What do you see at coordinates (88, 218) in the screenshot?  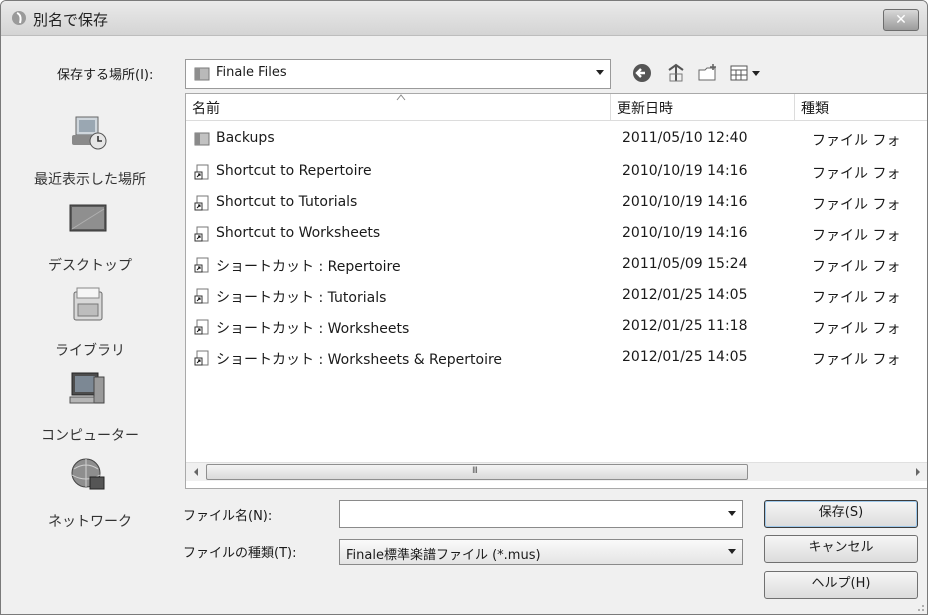 I see `desktop-icon` at bounding box center [88, 218].